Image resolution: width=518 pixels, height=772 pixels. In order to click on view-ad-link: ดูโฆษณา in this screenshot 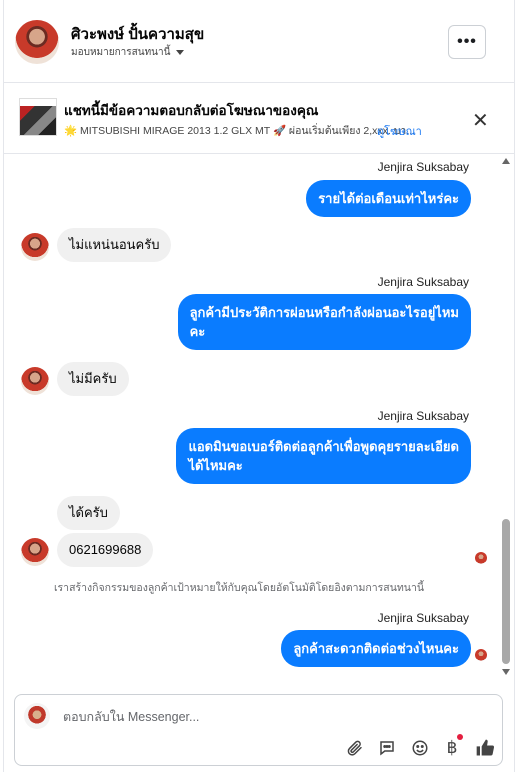, I will do `click(399, 131)`.